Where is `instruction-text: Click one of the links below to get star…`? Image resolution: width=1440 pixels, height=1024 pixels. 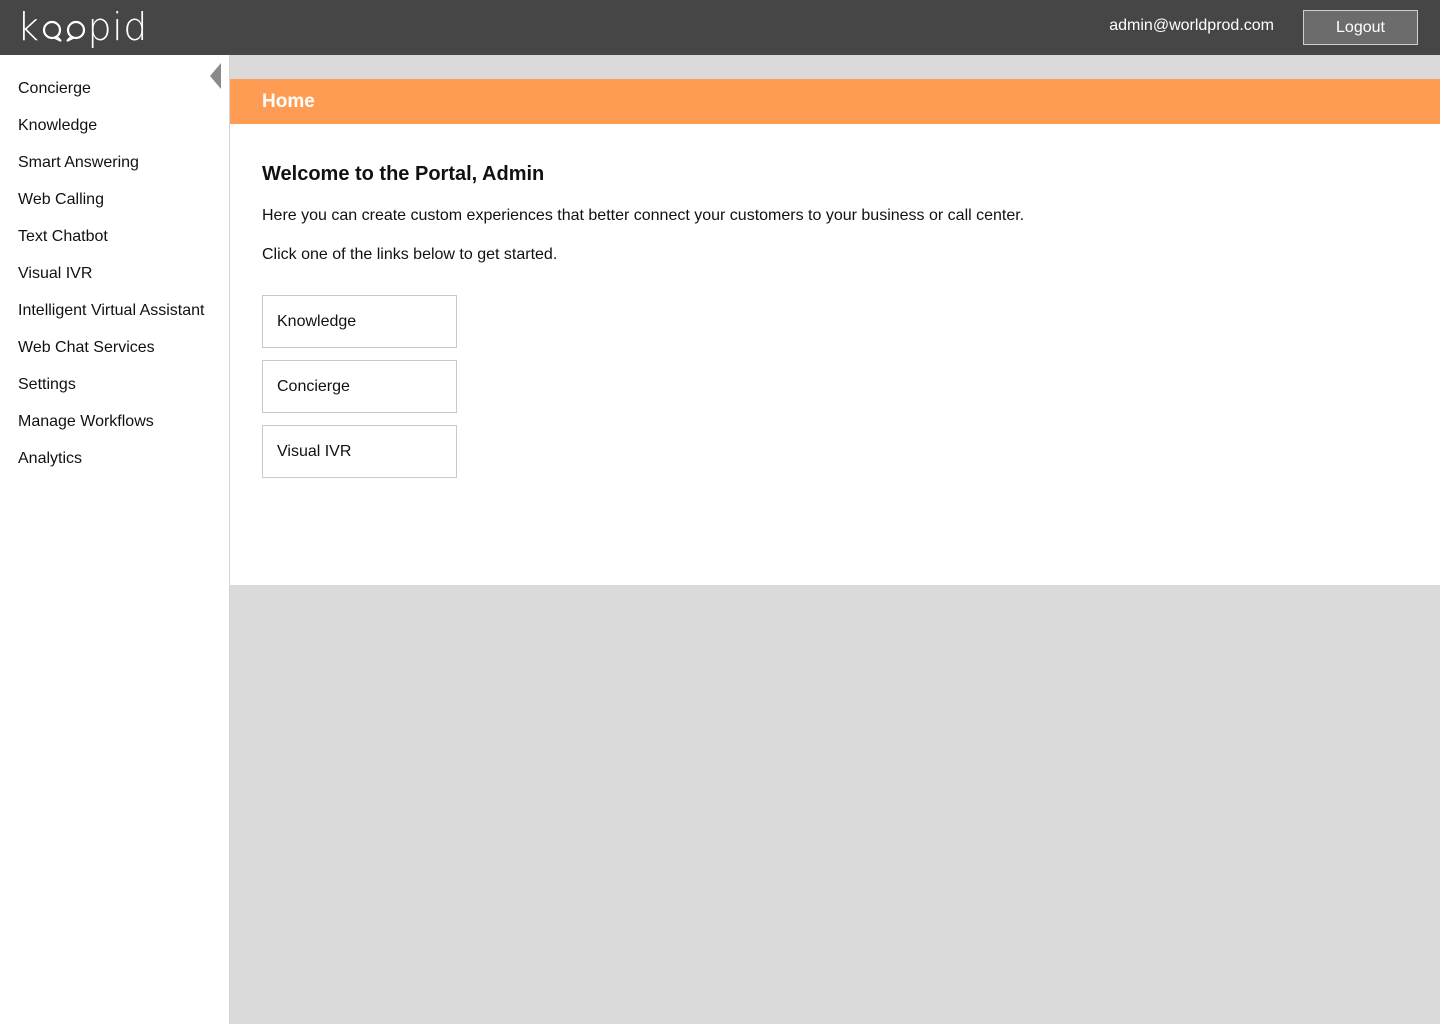 instruction-text: Click one of the links below to get star… is located at coordinates (410, 254).